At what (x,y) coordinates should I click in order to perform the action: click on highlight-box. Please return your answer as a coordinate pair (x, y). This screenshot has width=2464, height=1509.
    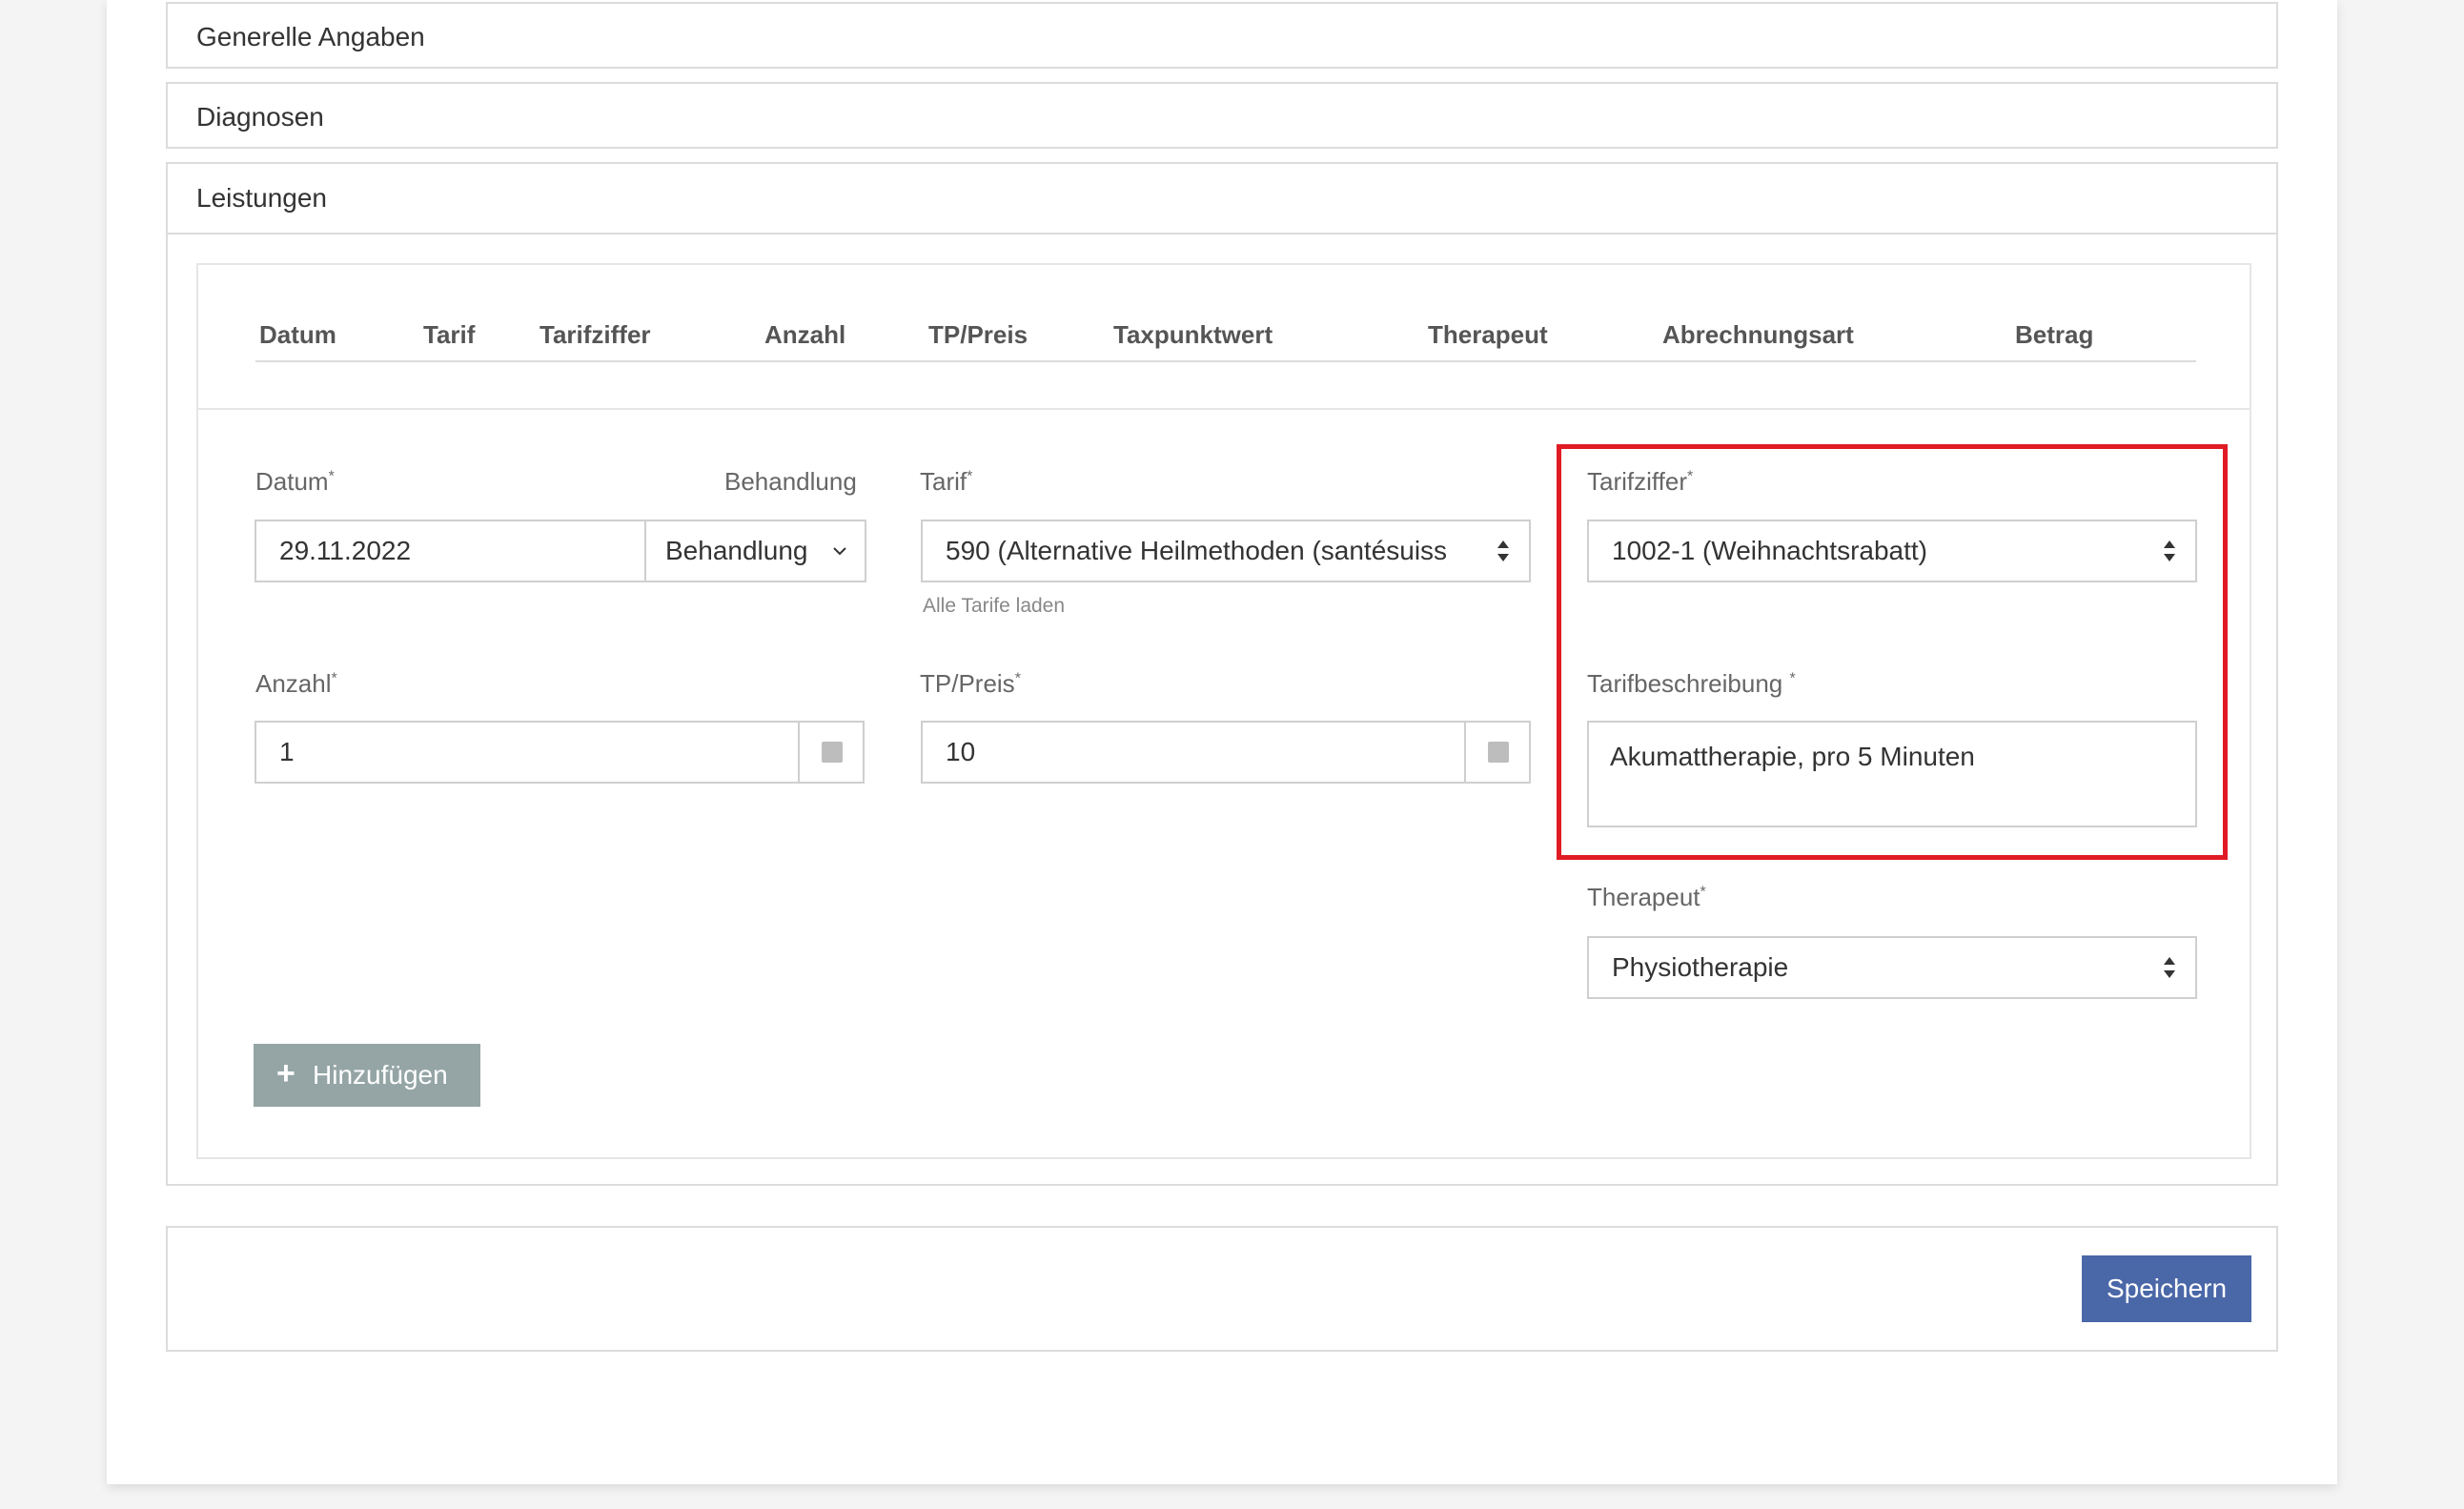
    Looking at the image, I should click on (1892, 652).